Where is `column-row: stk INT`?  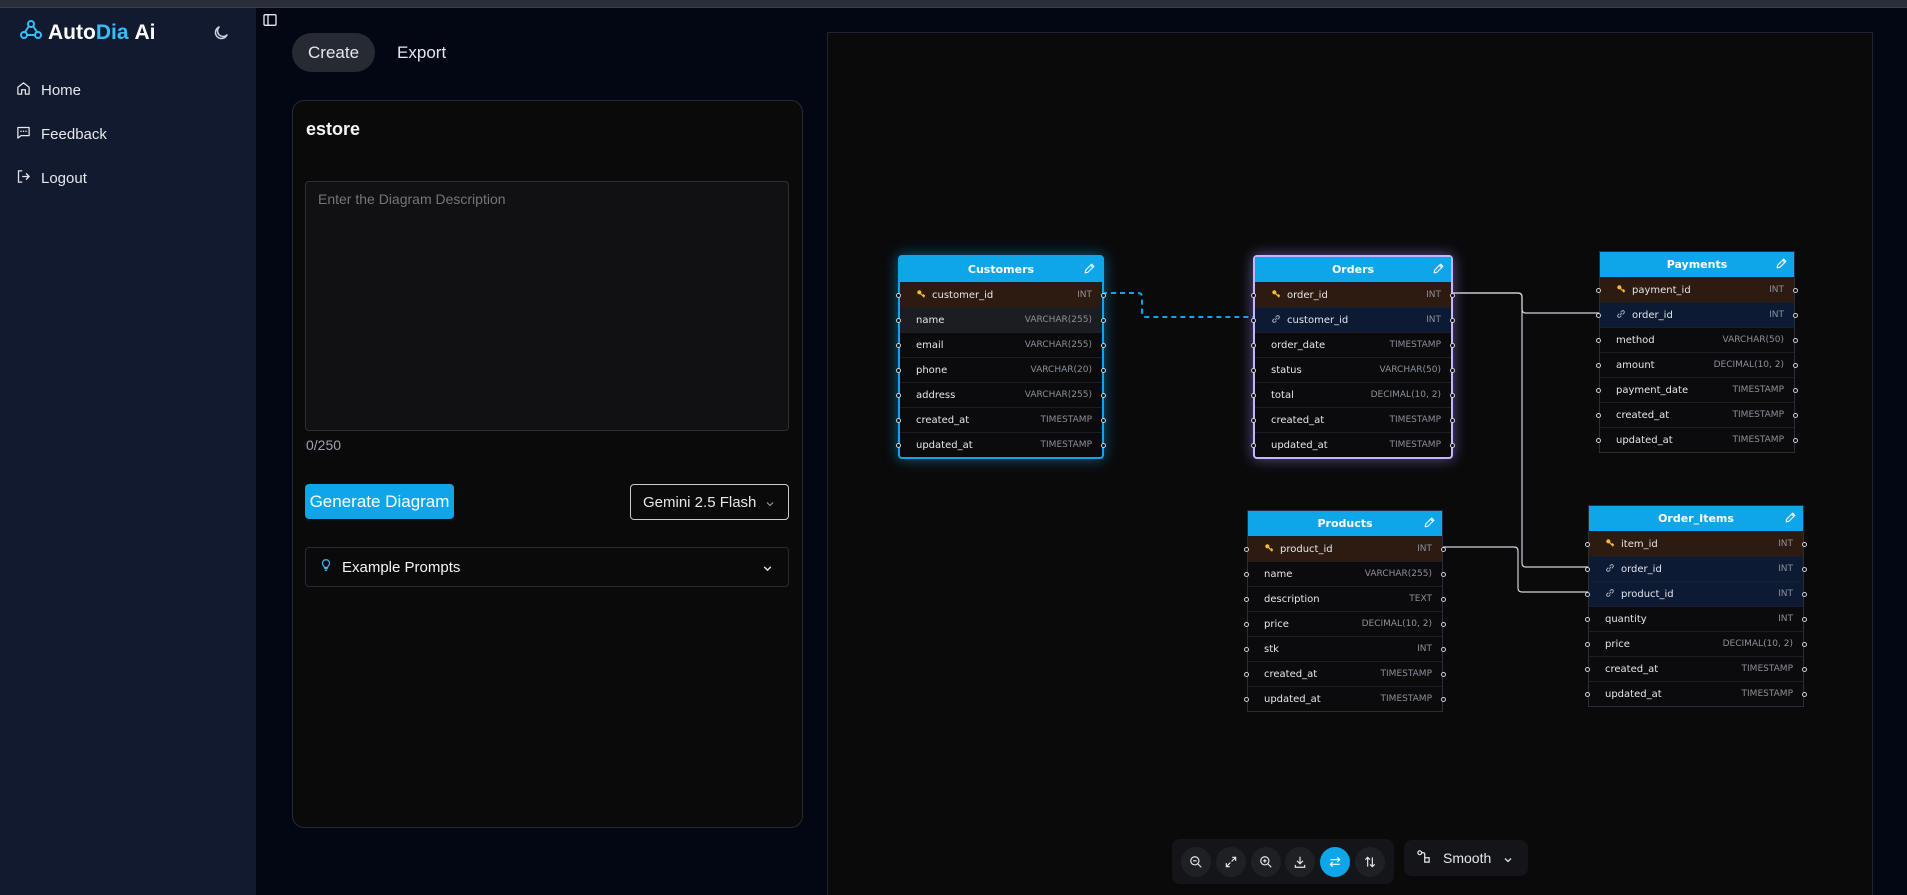
column-row: stk INT is located at coordinates (1345, 648).